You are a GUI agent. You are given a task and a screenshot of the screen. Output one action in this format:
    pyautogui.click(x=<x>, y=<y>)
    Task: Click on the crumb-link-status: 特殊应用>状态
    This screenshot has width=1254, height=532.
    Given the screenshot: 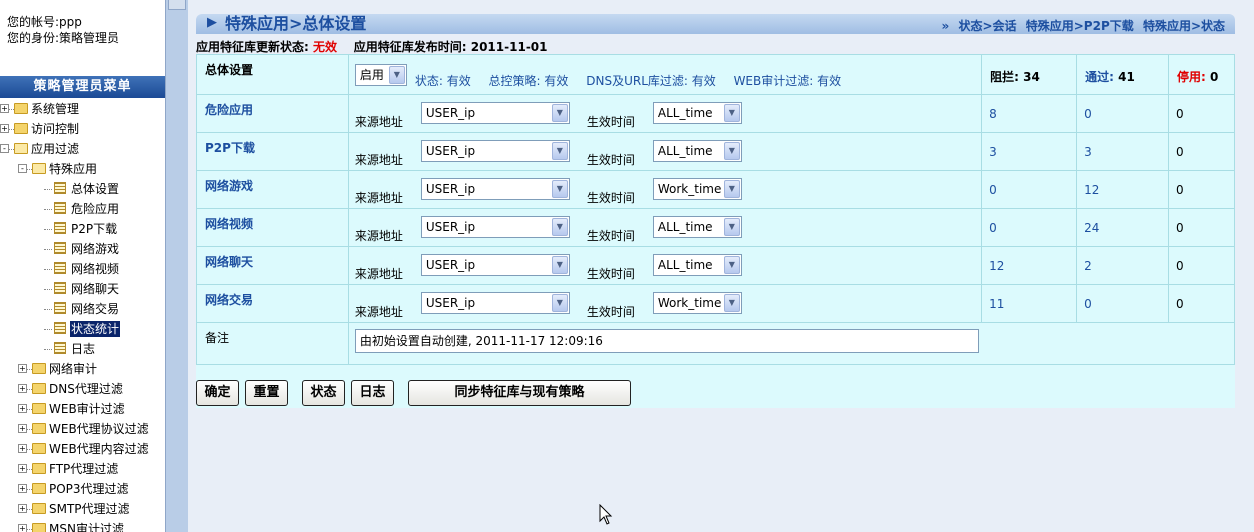 What is the action you would take?
    pyautogui.click(x=1184, y=26)
    